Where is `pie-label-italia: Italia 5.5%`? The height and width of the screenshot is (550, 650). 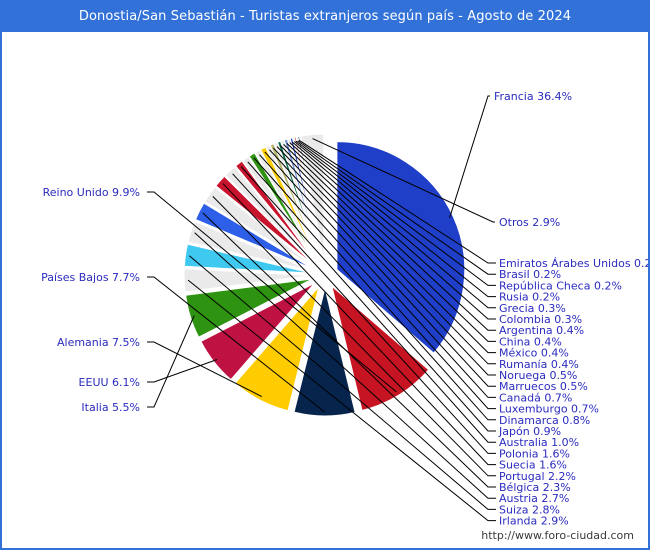 pie-label-italia: Italia 5.5% is located at coordinates (110, 407).